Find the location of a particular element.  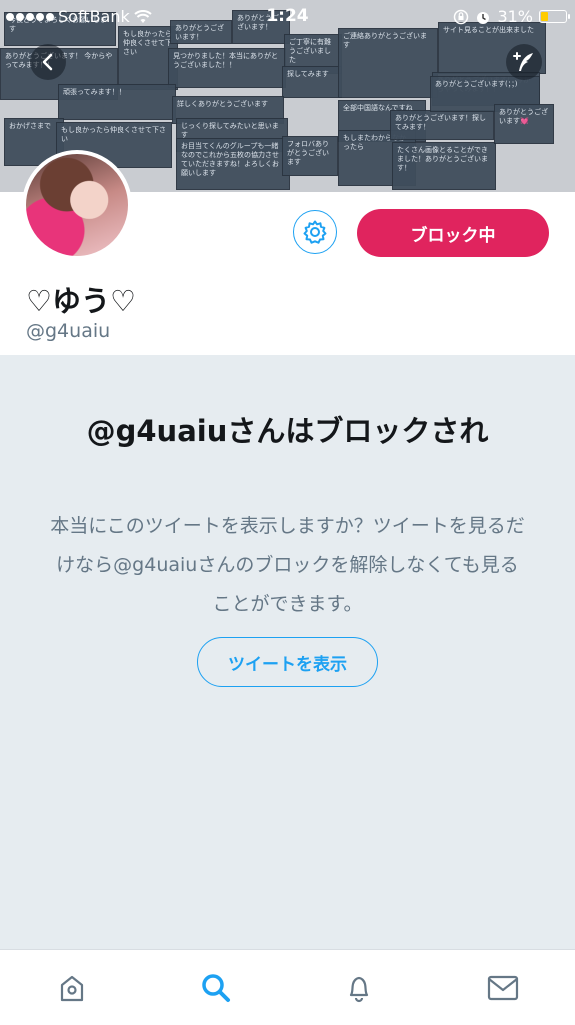

banner-note: 探してみます is located at coordinates (312, 82).